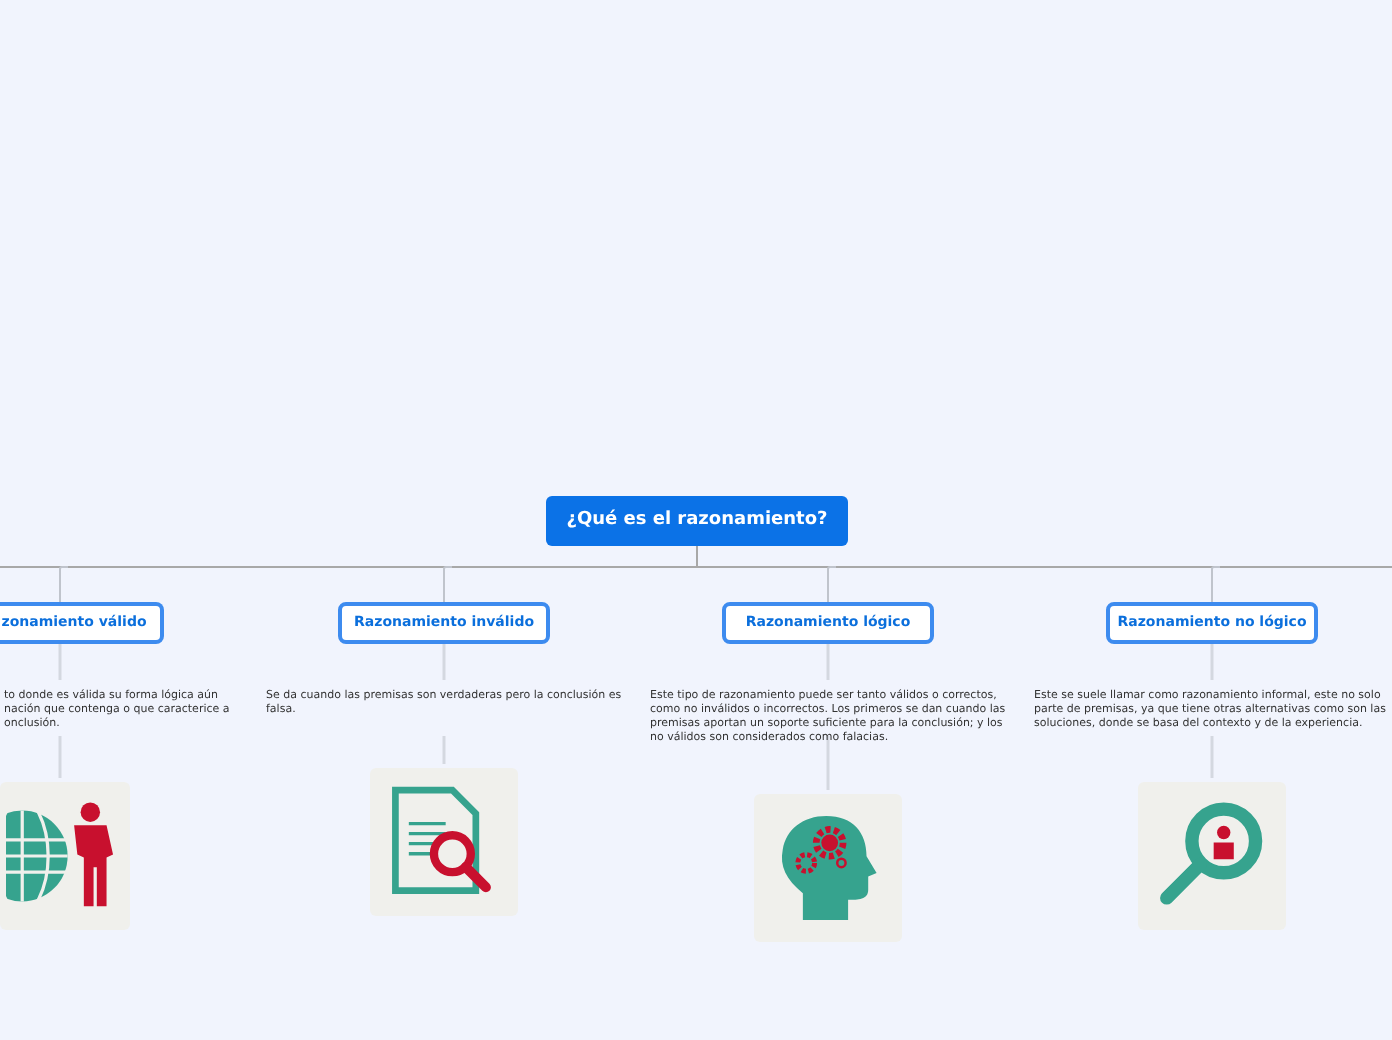  What do you see at coordinates (697, 521) in the screenshot?
I see `root-topic: ¿Qué es el razonamiento?` at bounding box center [697, 521].